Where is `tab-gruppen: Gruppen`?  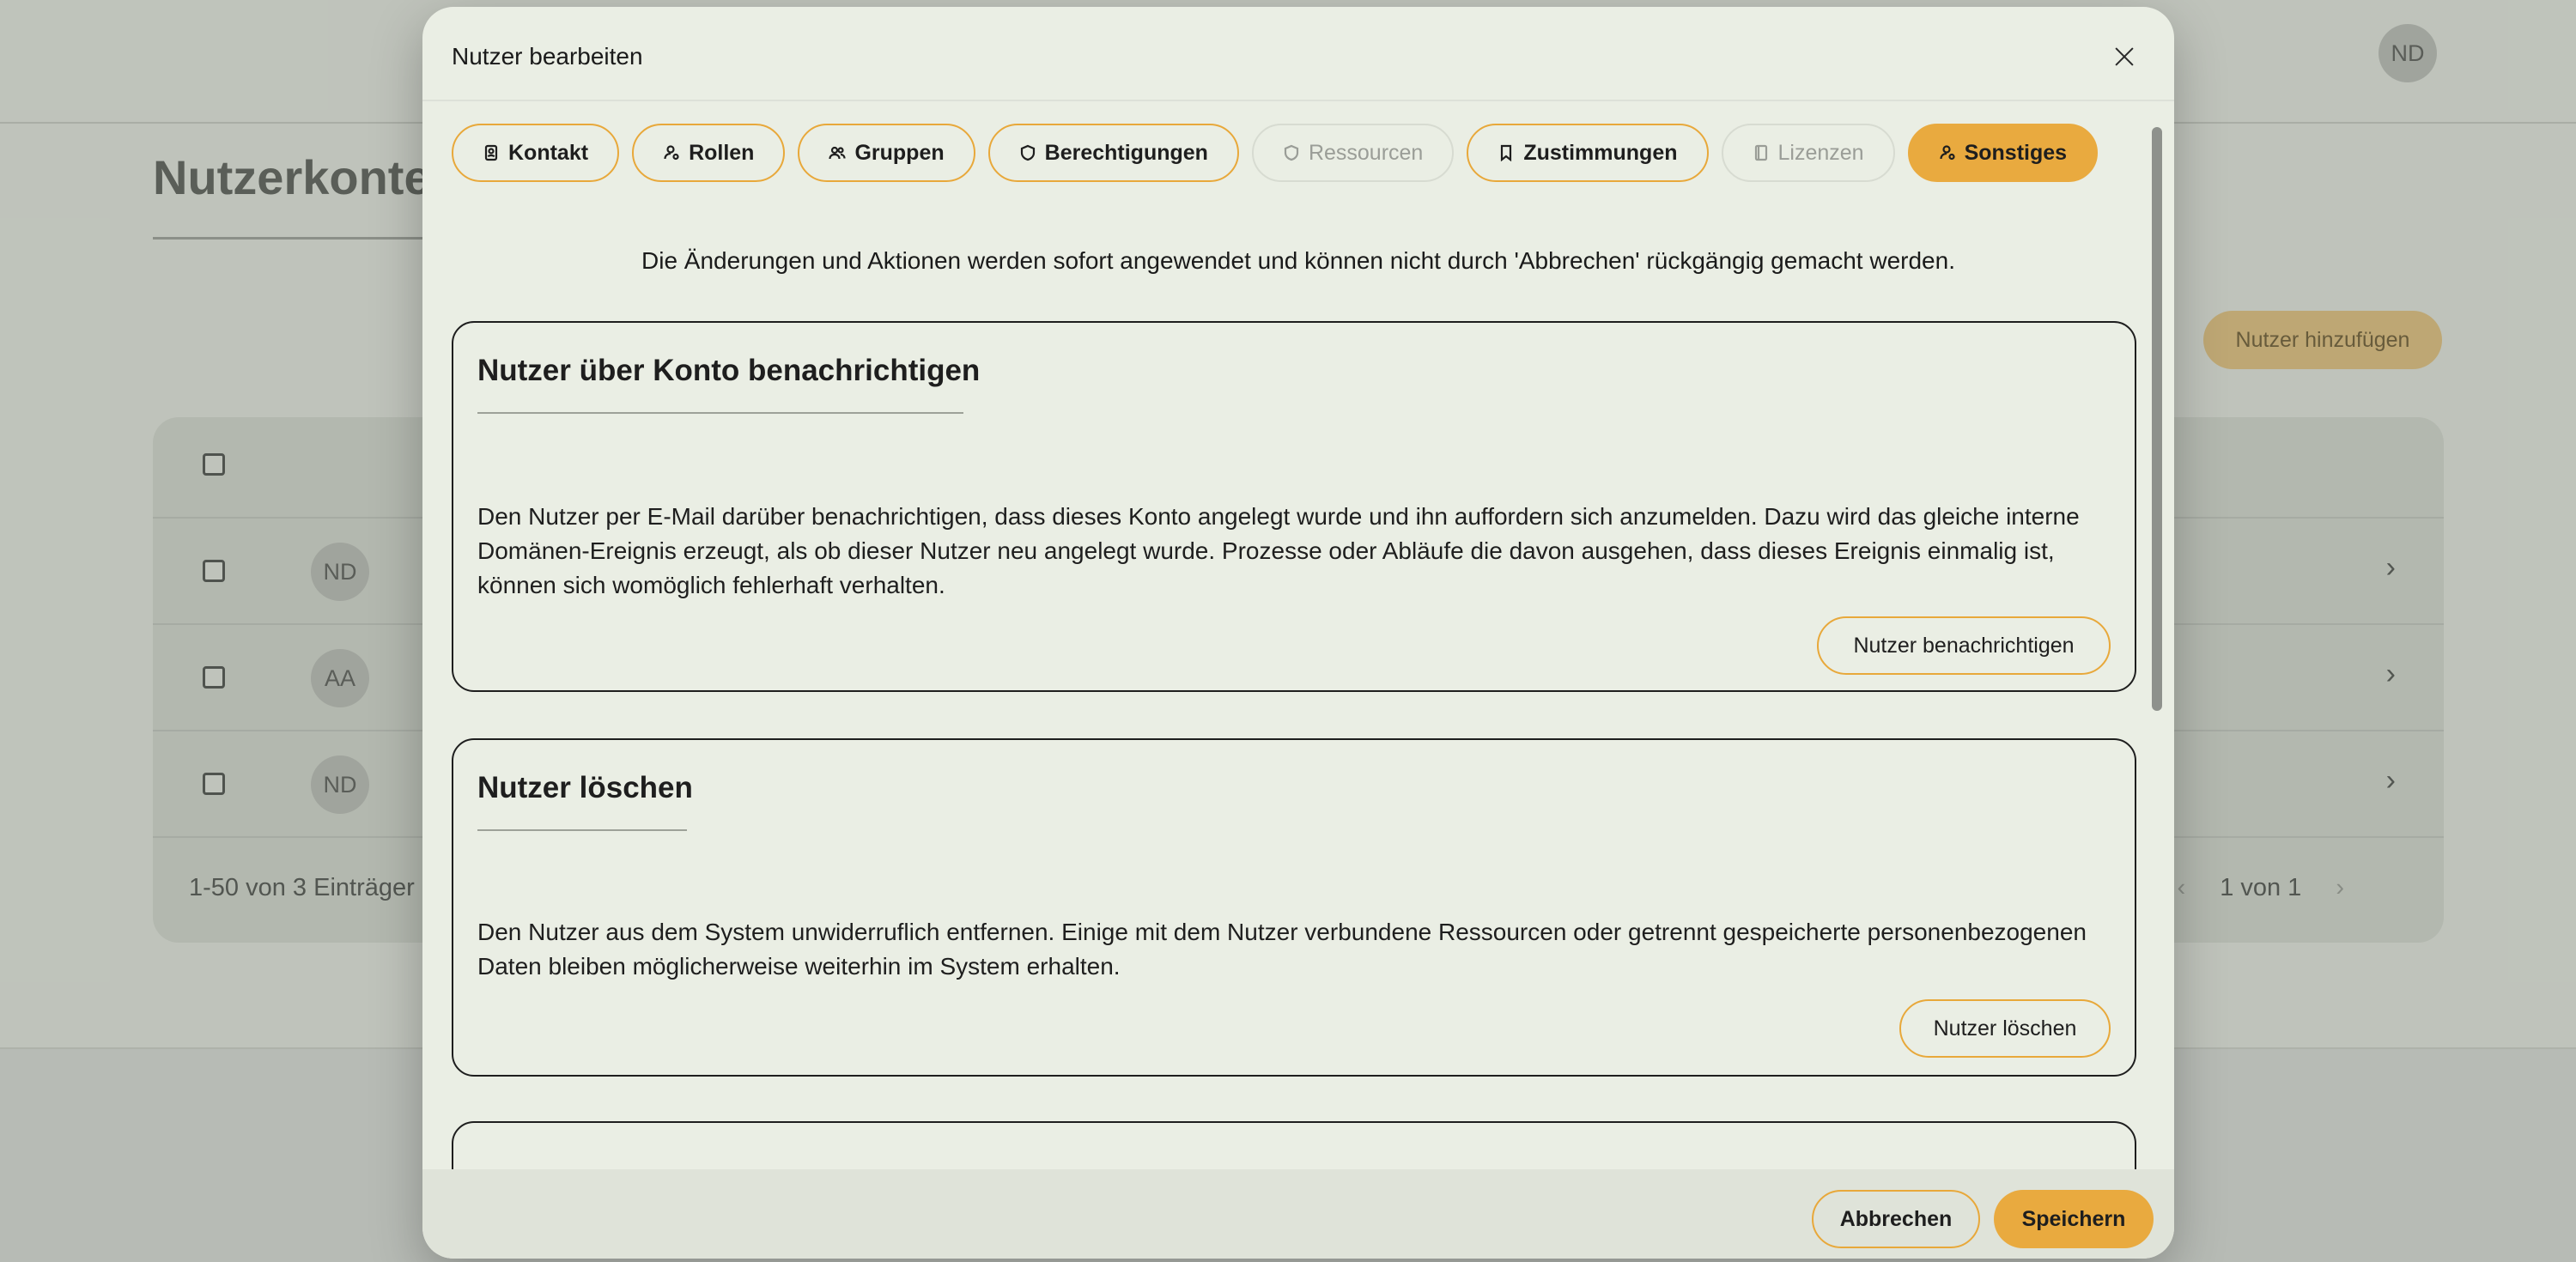 tab-gruppen: Gruppen is located at coordinates (886, 153).